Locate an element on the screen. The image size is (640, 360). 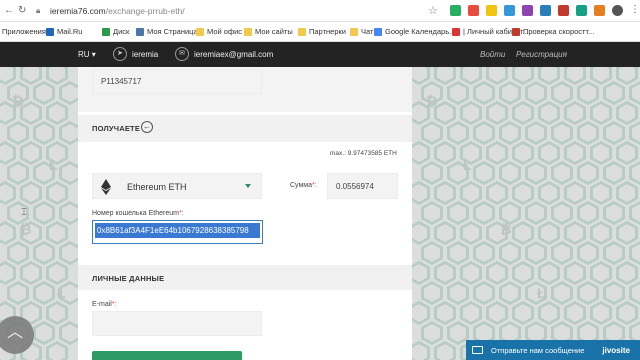
login-link: Войти is located at coordinates (492, 54).